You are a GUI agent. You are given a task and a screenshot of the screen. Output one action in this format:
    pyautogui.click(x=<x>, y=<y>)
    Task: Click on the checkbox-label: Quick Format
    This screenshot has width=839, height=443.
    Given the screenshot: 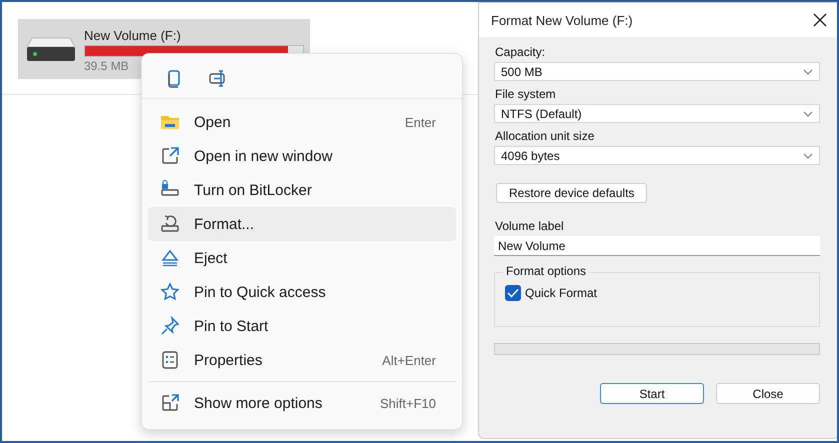 What is the action you would take?
    pyautogui.click(x=561, y=293)
    